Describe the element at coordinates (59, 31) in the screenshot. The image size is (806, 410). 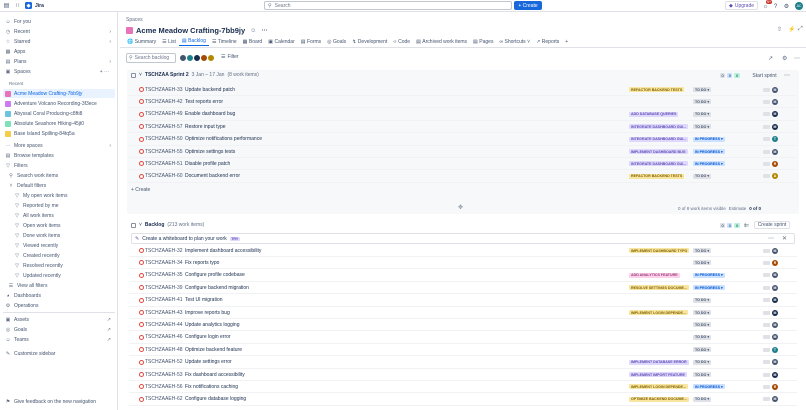
I see `sidebar-item-recent: ◷ Recent ›` at that location.